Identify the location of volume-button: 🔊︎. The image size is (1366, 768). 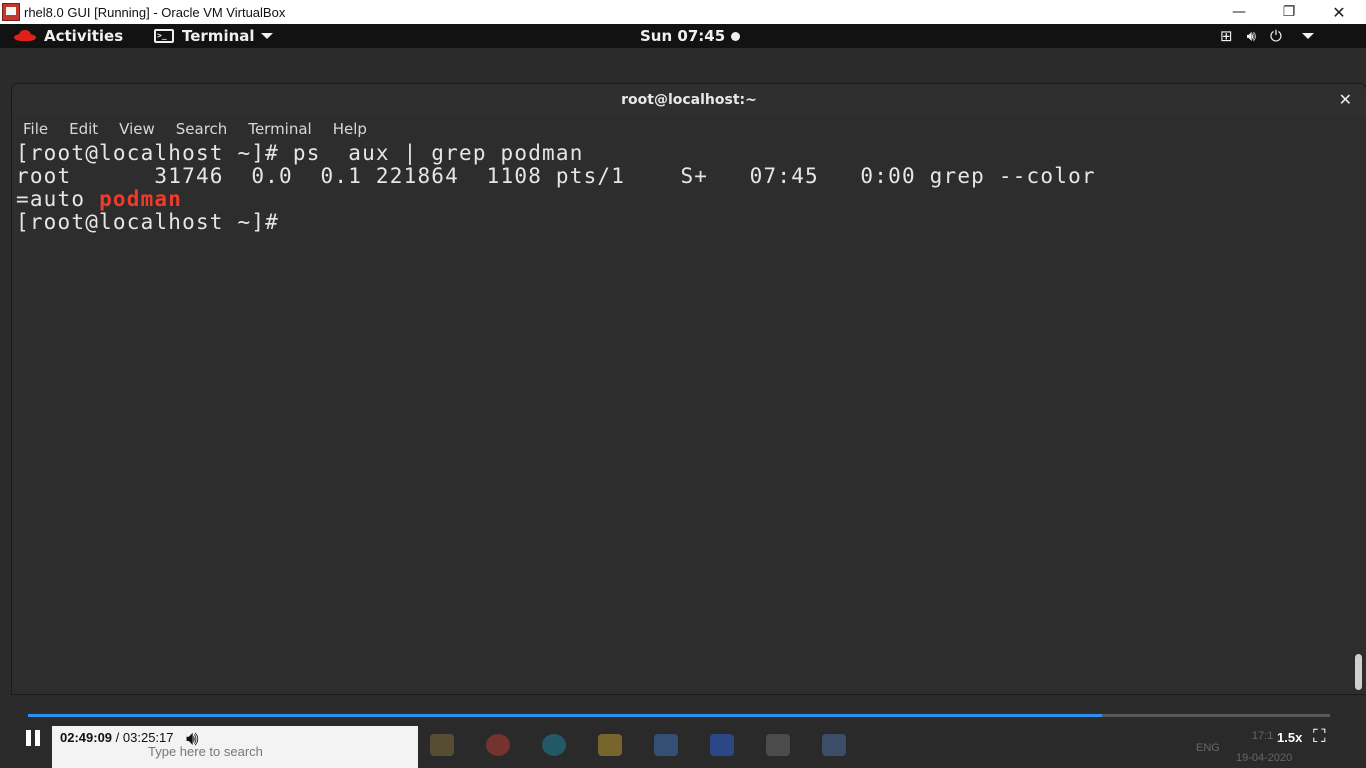
(192, 738).